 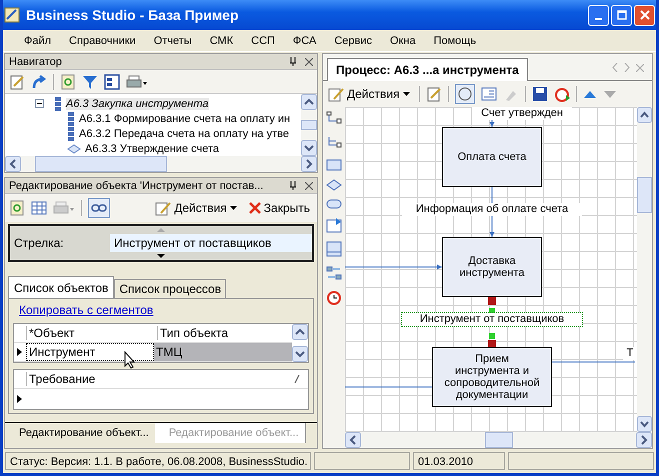 What do you see at coordinates (133, 15) in the screenshot?
I see `window-title: Business Studio - База Пример` at bounding box center [133, 15].